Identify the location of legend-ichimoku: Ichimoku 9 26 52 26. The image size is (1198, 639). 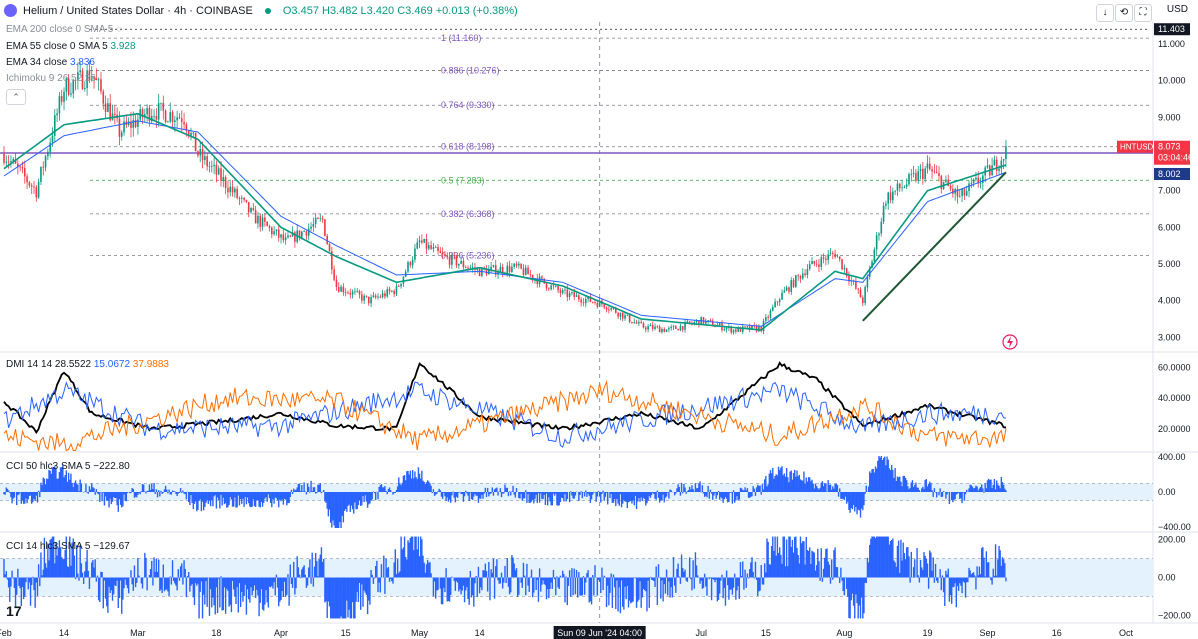
(51, 78).